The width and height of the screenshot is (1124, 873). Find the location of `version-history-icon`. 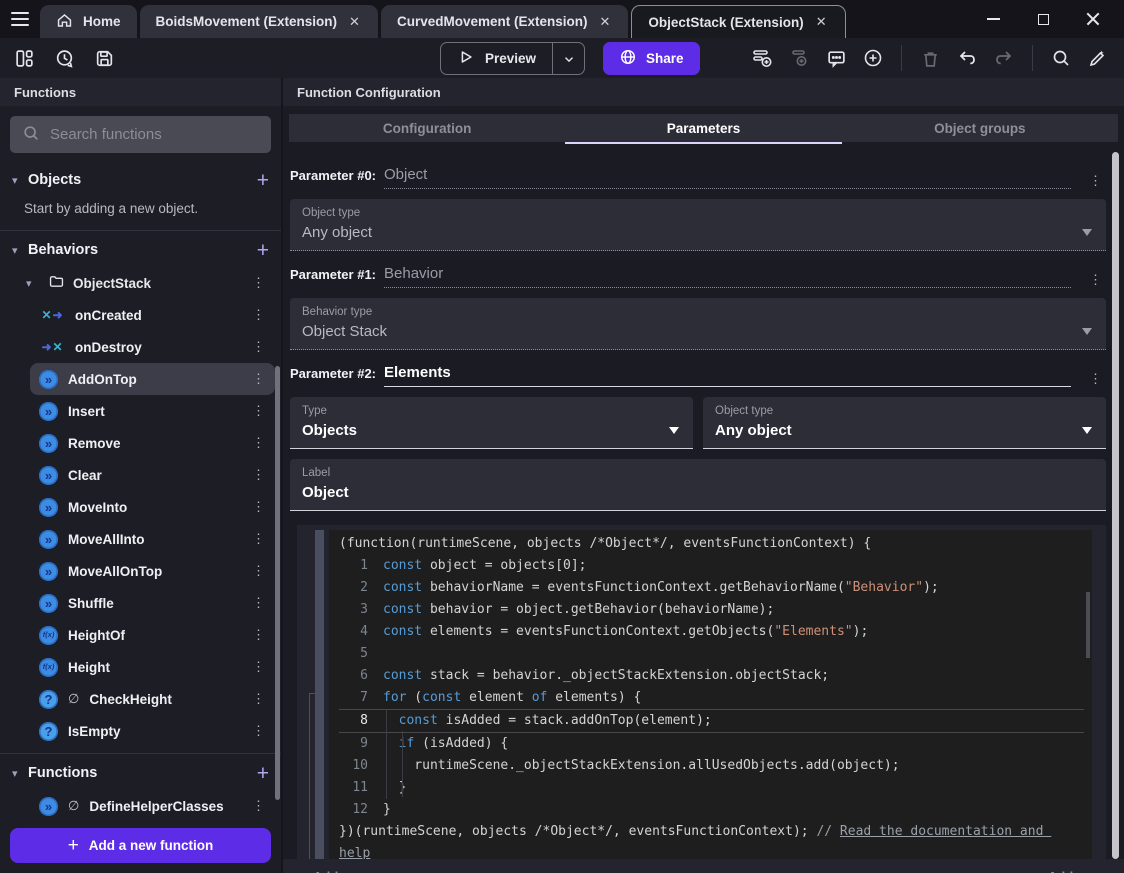

version-history-icon is located at coordinates (64, 58).